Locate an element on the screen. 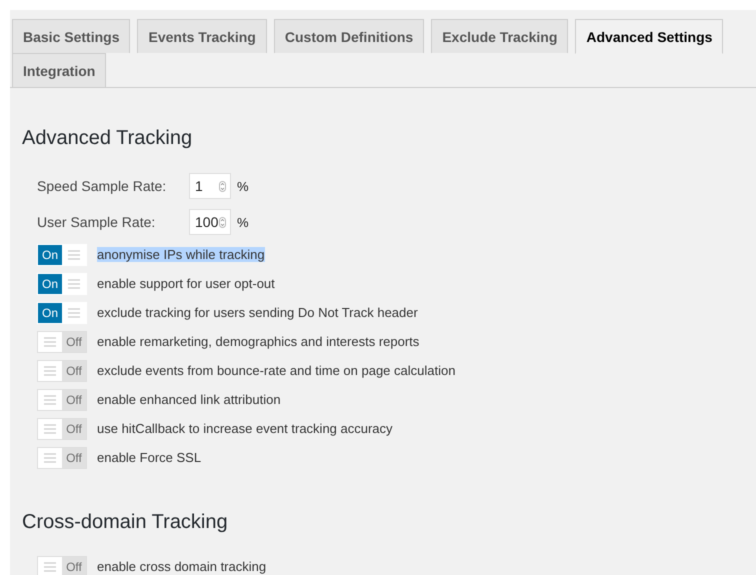  toggle-label: enable Force SSL is located at coordinates (149, 457).